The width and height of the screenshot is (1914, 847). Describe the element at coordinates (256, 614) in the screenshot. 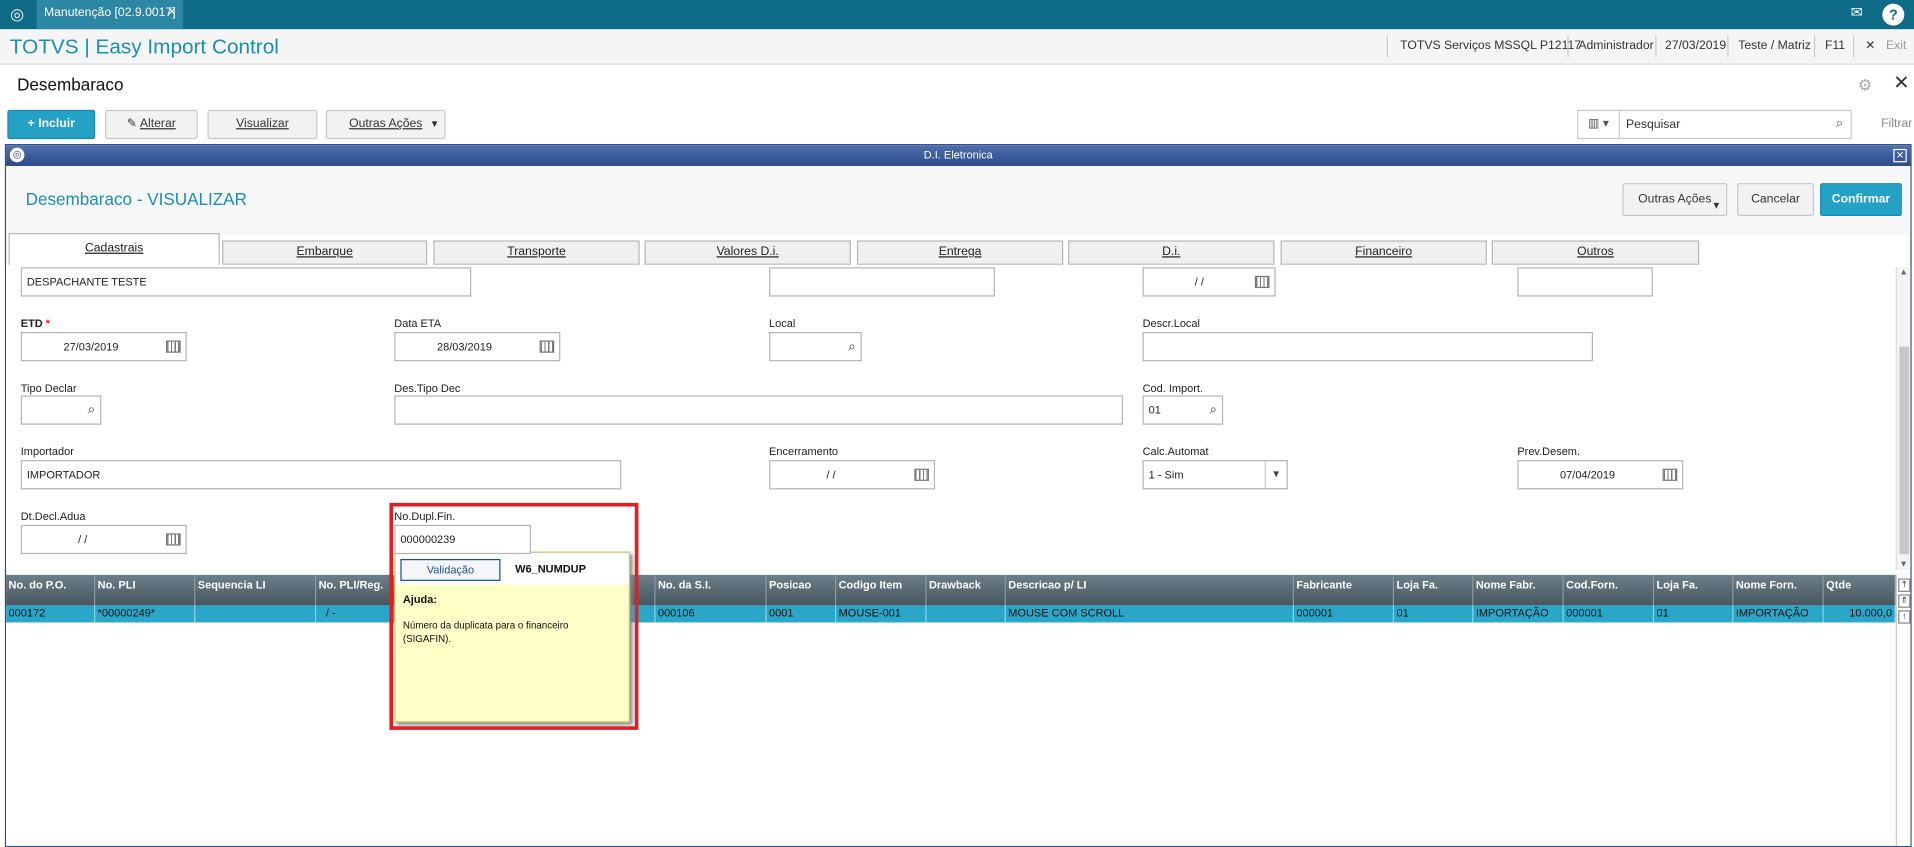

I see `cell-seq` at that location.